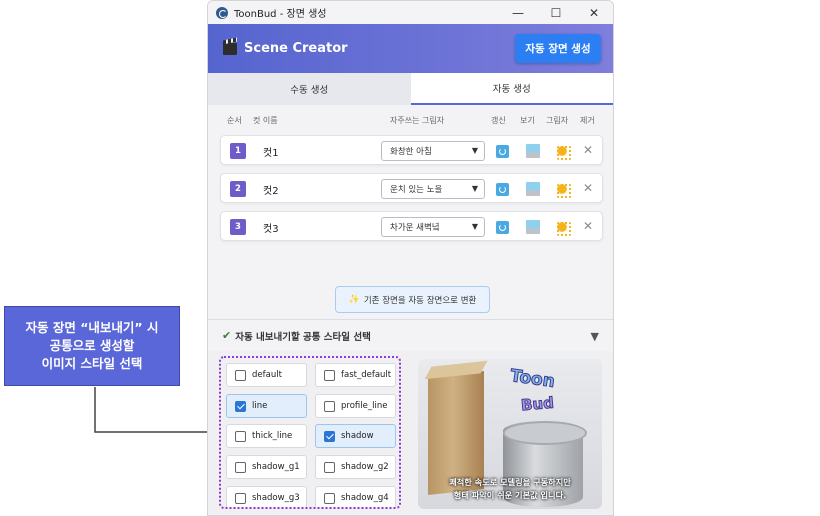 The image size is (820, 516). I want to click on style-option-label: shadow_g1, so click(276, 467).